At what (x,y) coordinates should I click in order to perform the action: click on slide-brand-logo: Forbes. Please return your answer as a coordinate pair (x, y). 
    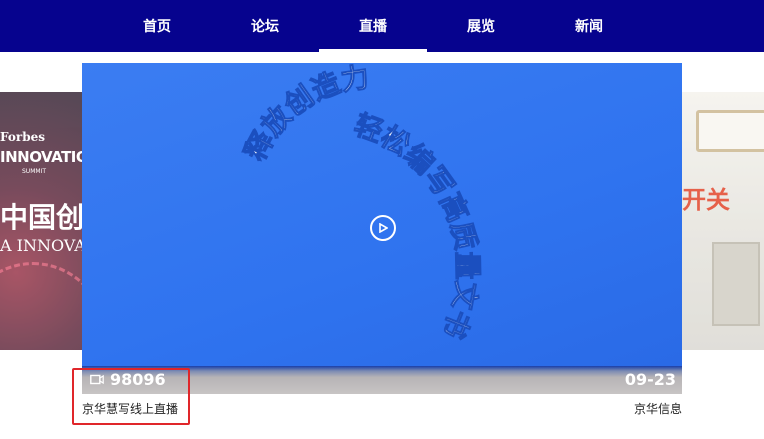
    Looking at the image, I should click on (22, 137).